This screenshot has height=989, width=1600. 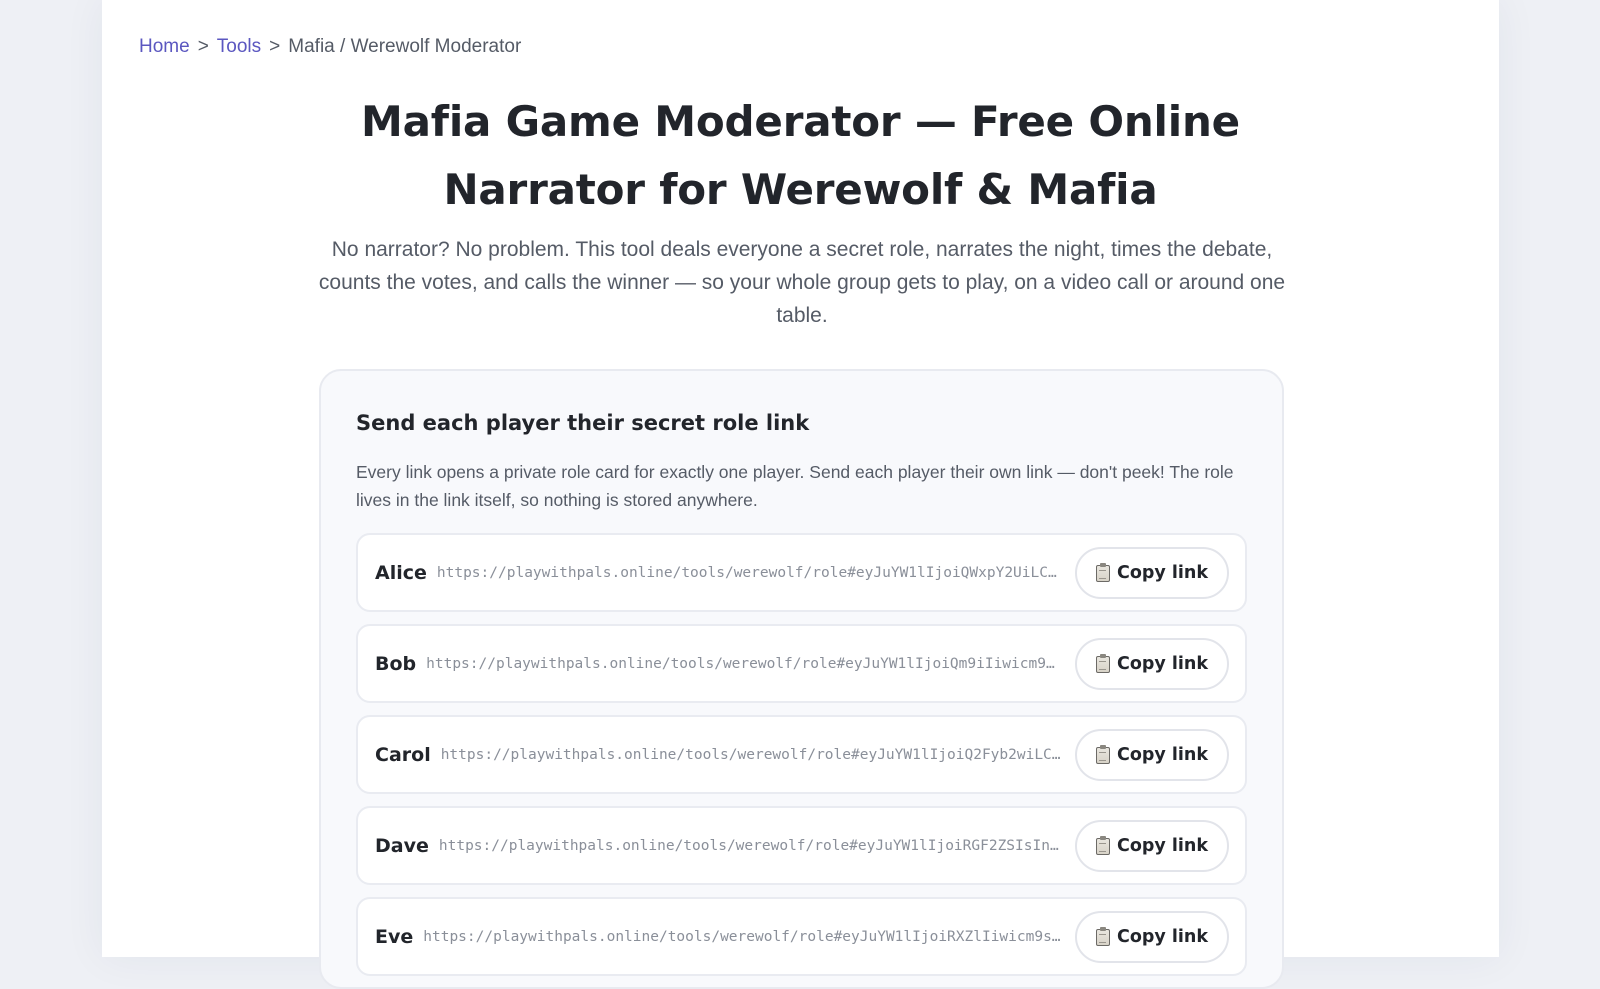 I want to click on player-name: Carol, so click(x=403, y=754).